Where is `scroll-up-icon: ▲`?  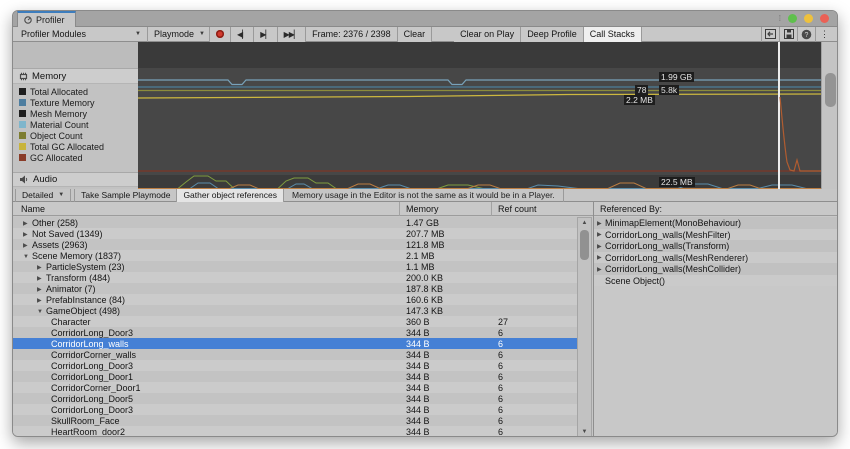
scroll-up-icon: ▲ is located at coordinates (584, 223).